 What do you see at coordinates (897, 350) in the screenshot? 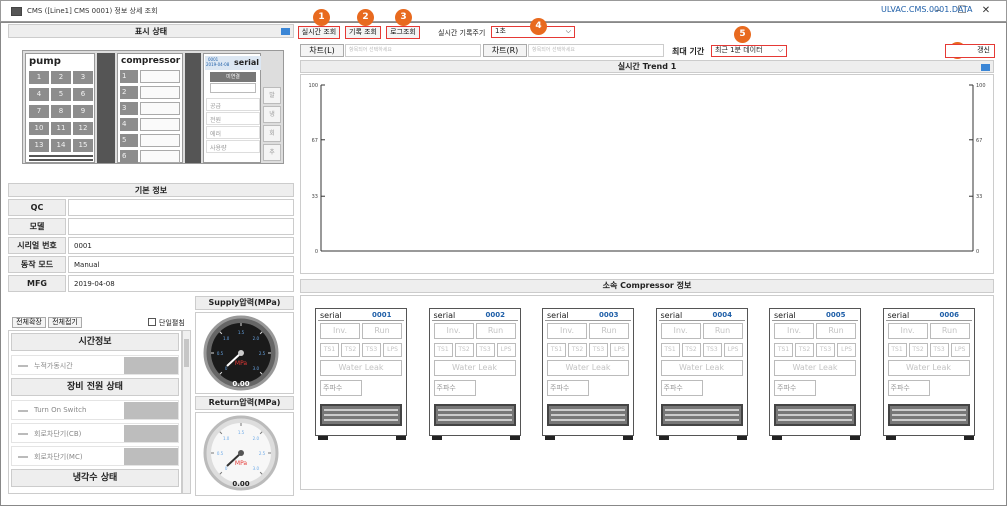
I see `unit-ts: TS1` at bounding box center [897, 350].